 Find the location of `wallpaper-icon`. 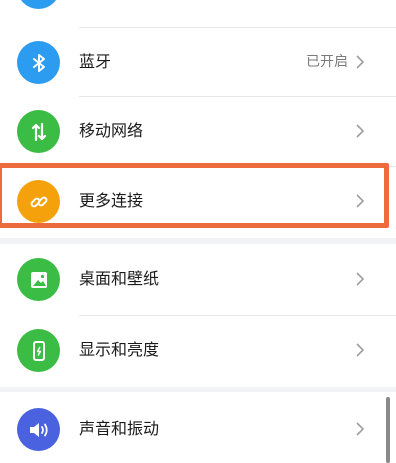

wallpaper-icon is located at coordinates (38, 279).